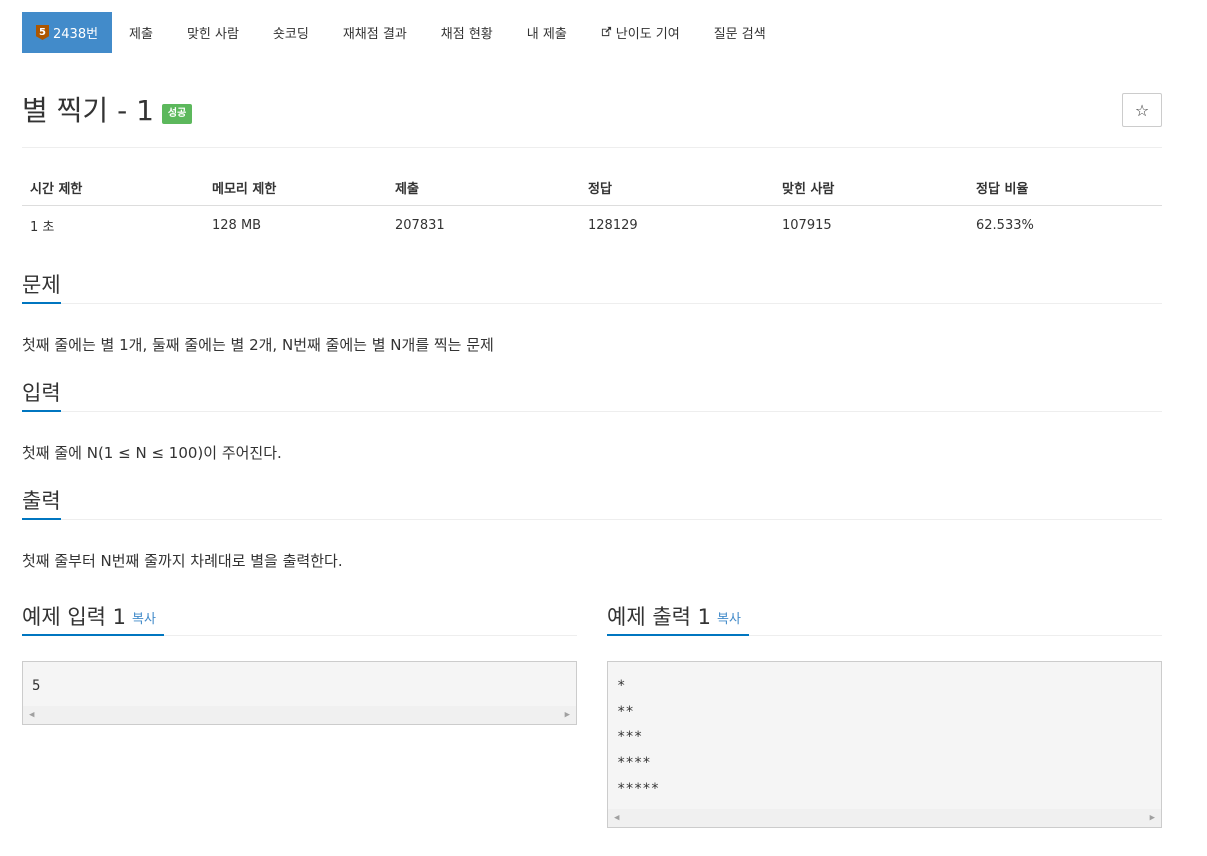  What do you see at coordinates (871, 189) in the screenshot?
I see `header-solved-users: 맞힌 사람` at bounding box center [871, 189].